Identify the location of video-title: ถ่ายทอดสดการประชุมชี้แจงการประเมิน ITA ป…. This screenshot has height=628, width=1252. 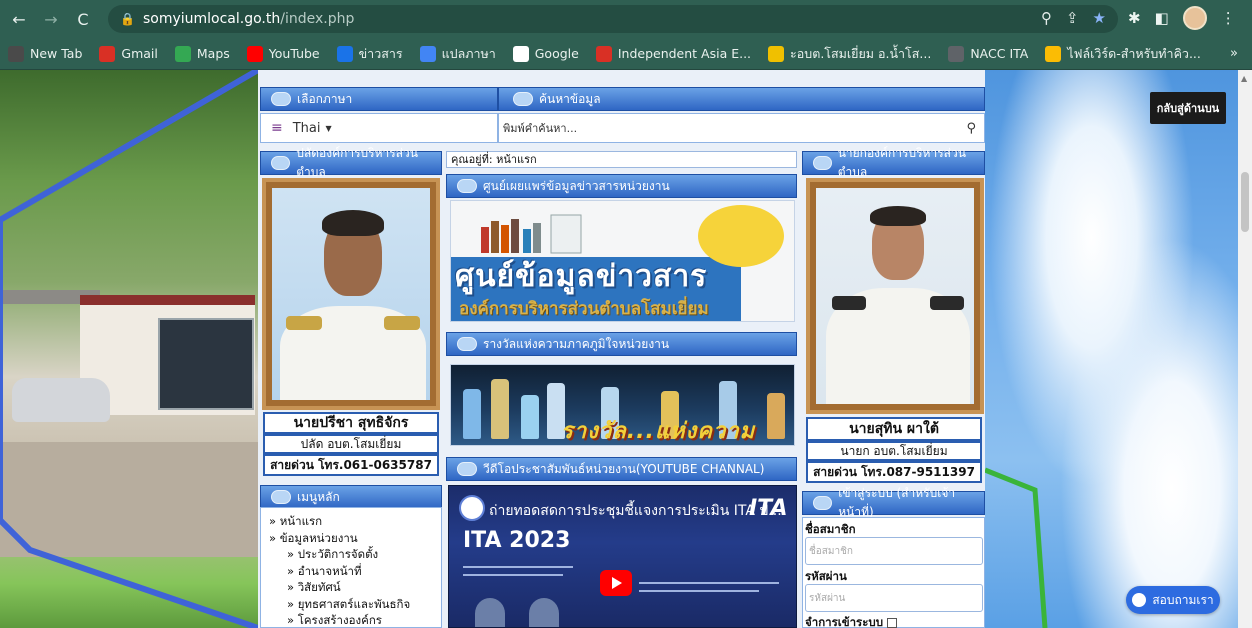
(635, 511).